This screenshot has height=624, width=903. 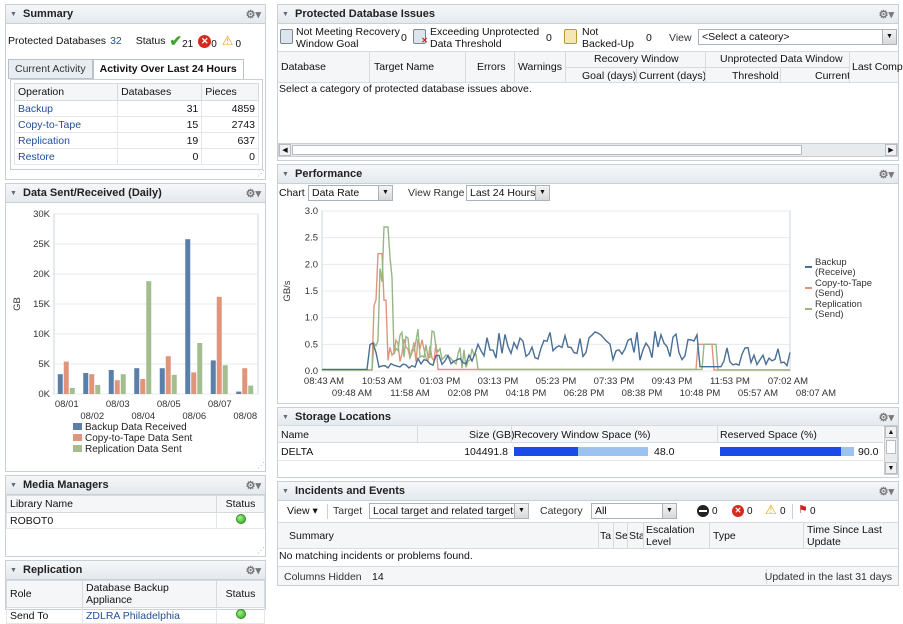 What do you see at coordinates (891, 150) in the screenshot?
I see `scroll-right-icon: ▶` at bounding box center [891, 150].